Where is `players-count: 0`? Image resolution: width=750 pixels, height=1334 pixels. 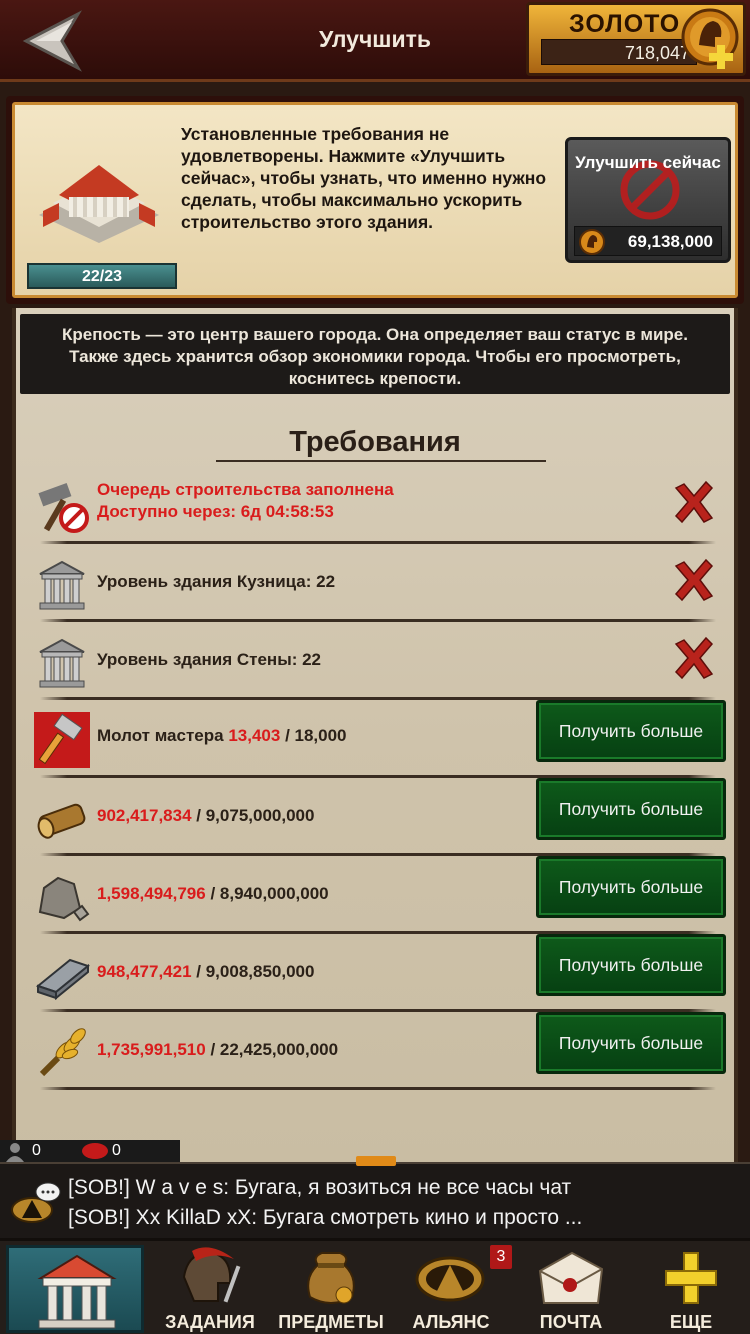
players-count: 0 is located at coordinates (36, 1150).